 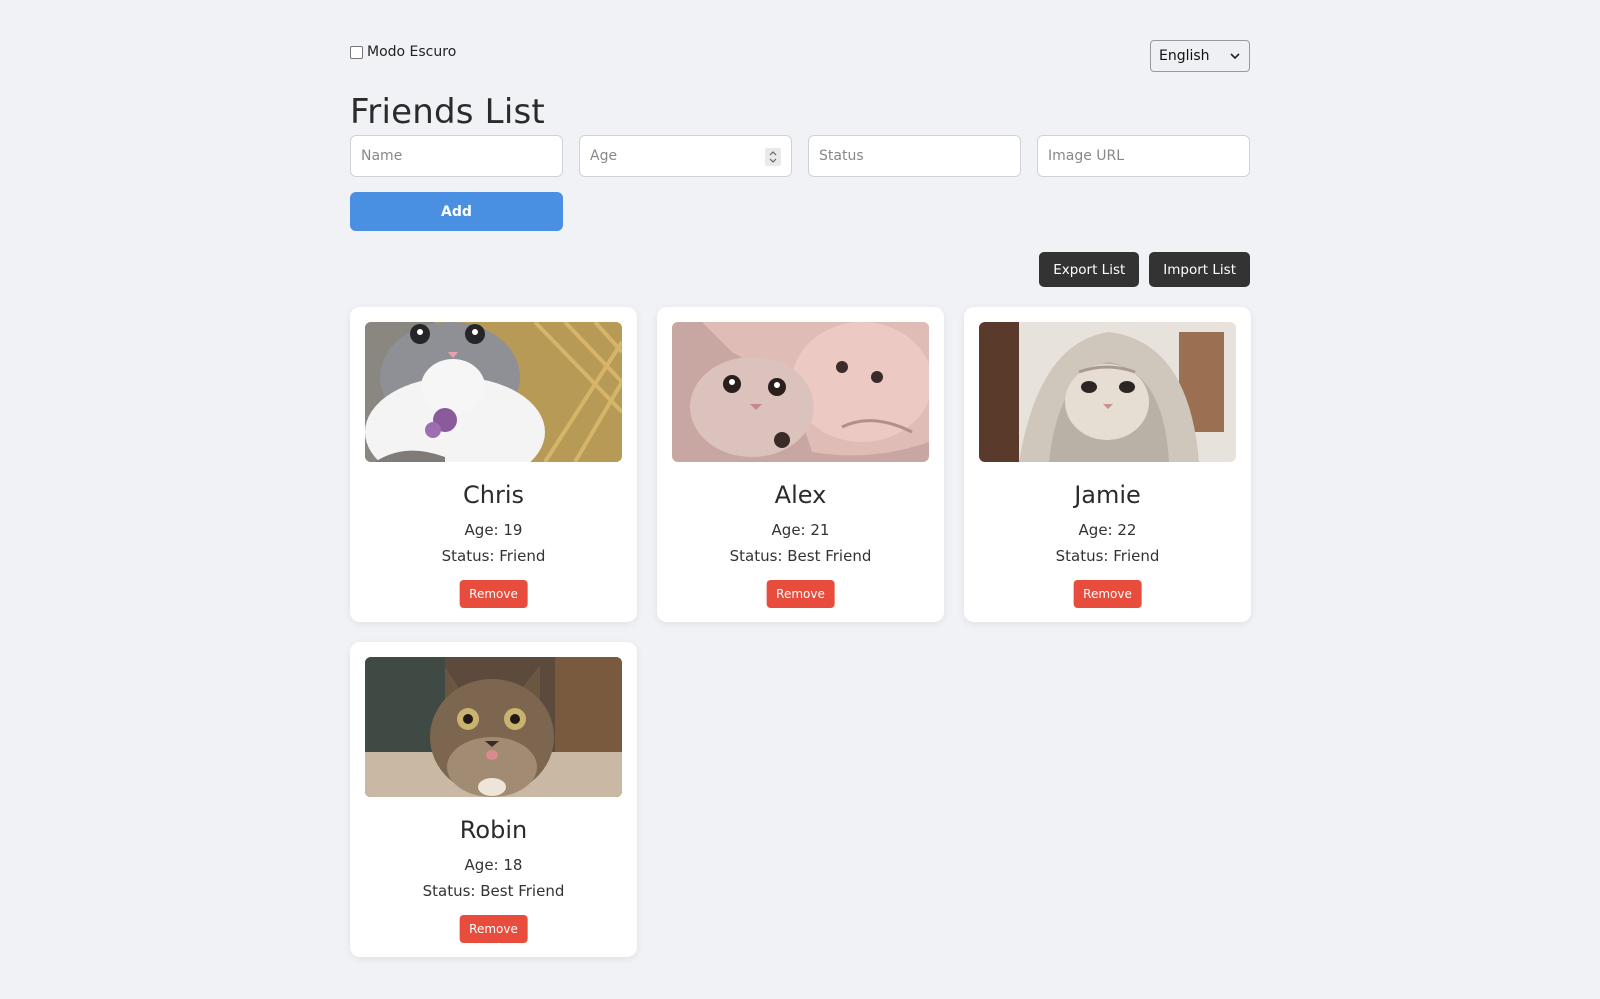 I want to click on language-select: English, so click(x=1200, y=56).